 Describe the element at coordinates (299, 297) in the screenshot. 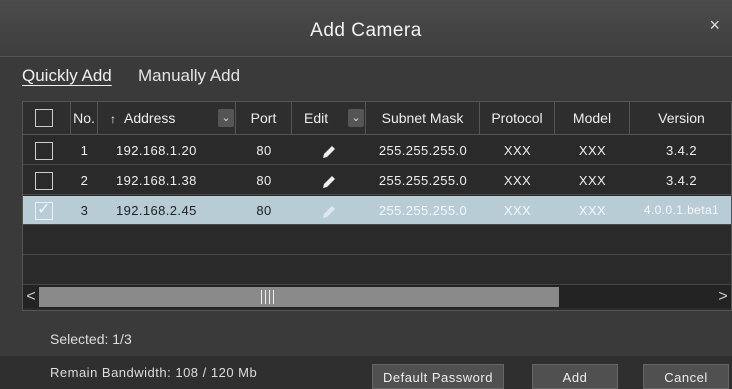

I see `scrollbar-thumb` at that location.